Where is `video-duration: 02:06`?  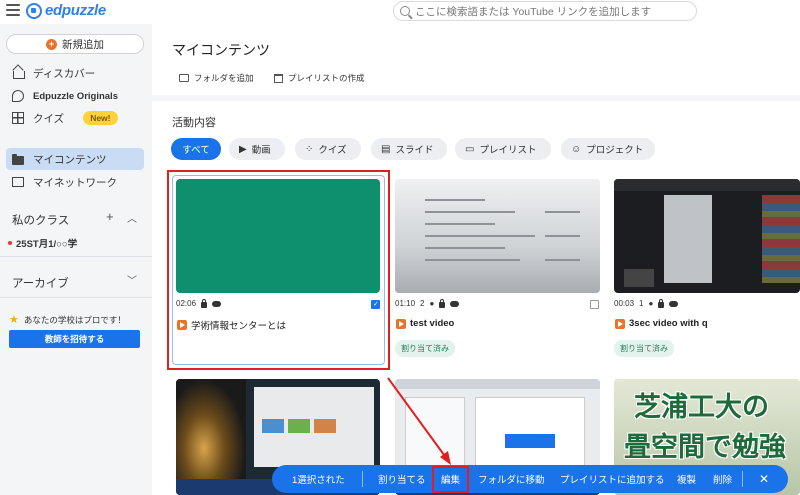
video-duration: 02:06 is located at coordinates (186, 303).